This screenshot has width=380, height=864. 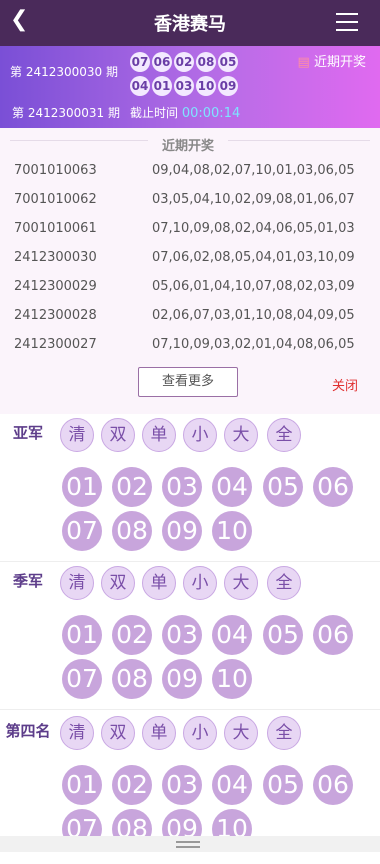 I want to click on draw-ball: 04, so click(x=140, y=86).